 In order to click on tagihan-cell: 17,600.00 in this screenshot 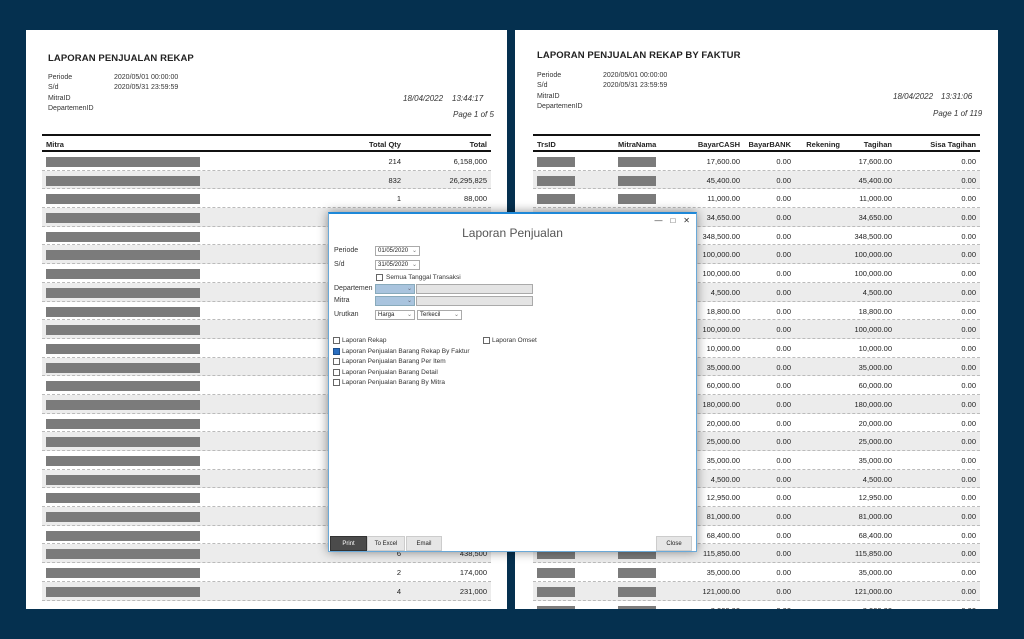, I will do `click(875, 161)`.